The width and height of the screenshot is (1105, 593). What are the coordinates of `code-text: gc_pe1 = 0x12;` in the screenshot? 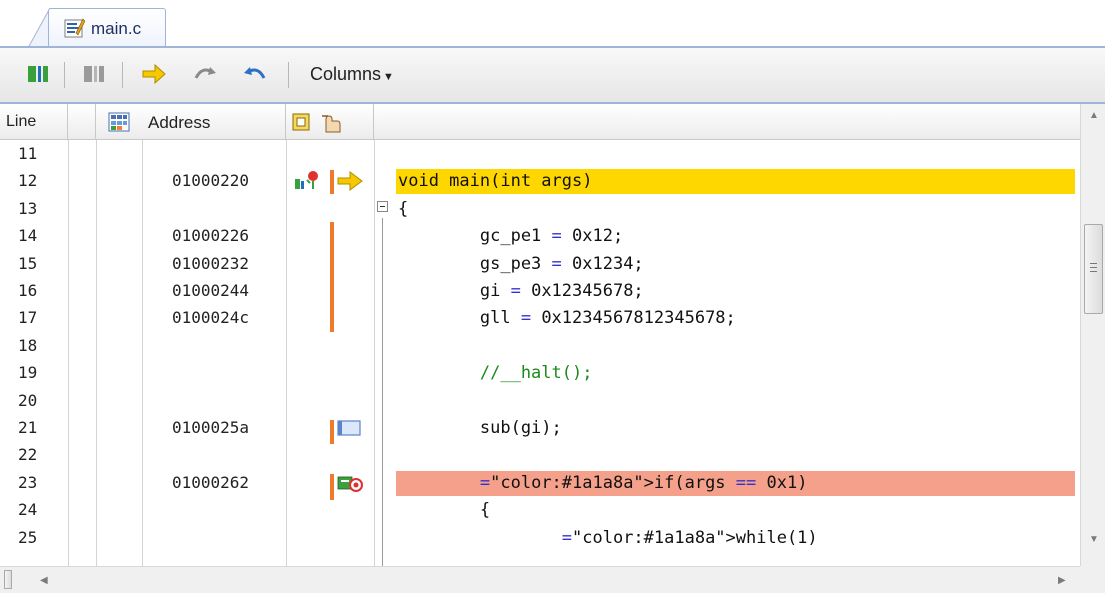 It's located at (511, 236).